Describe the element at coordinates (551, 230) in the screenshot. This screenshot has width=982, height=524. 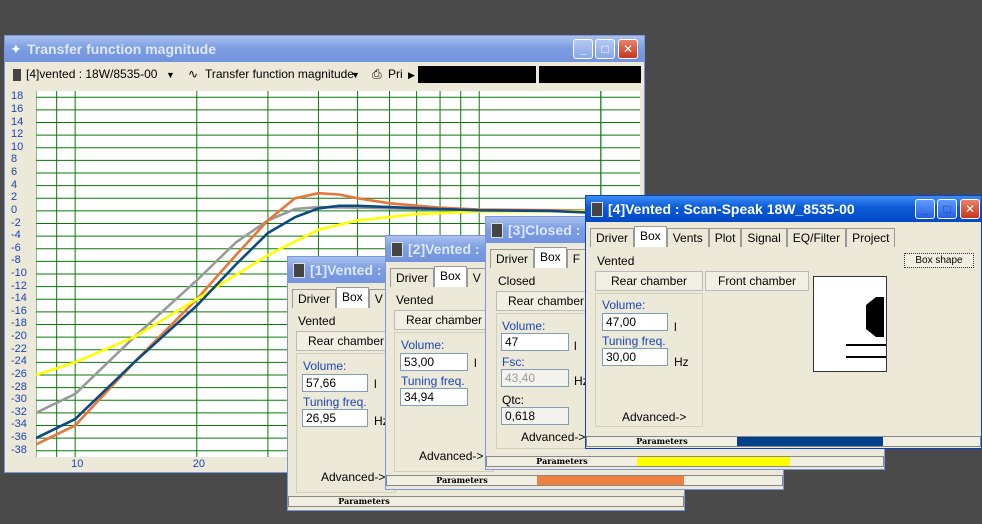
I see `win3-title: [3]Closed : S` at that location.